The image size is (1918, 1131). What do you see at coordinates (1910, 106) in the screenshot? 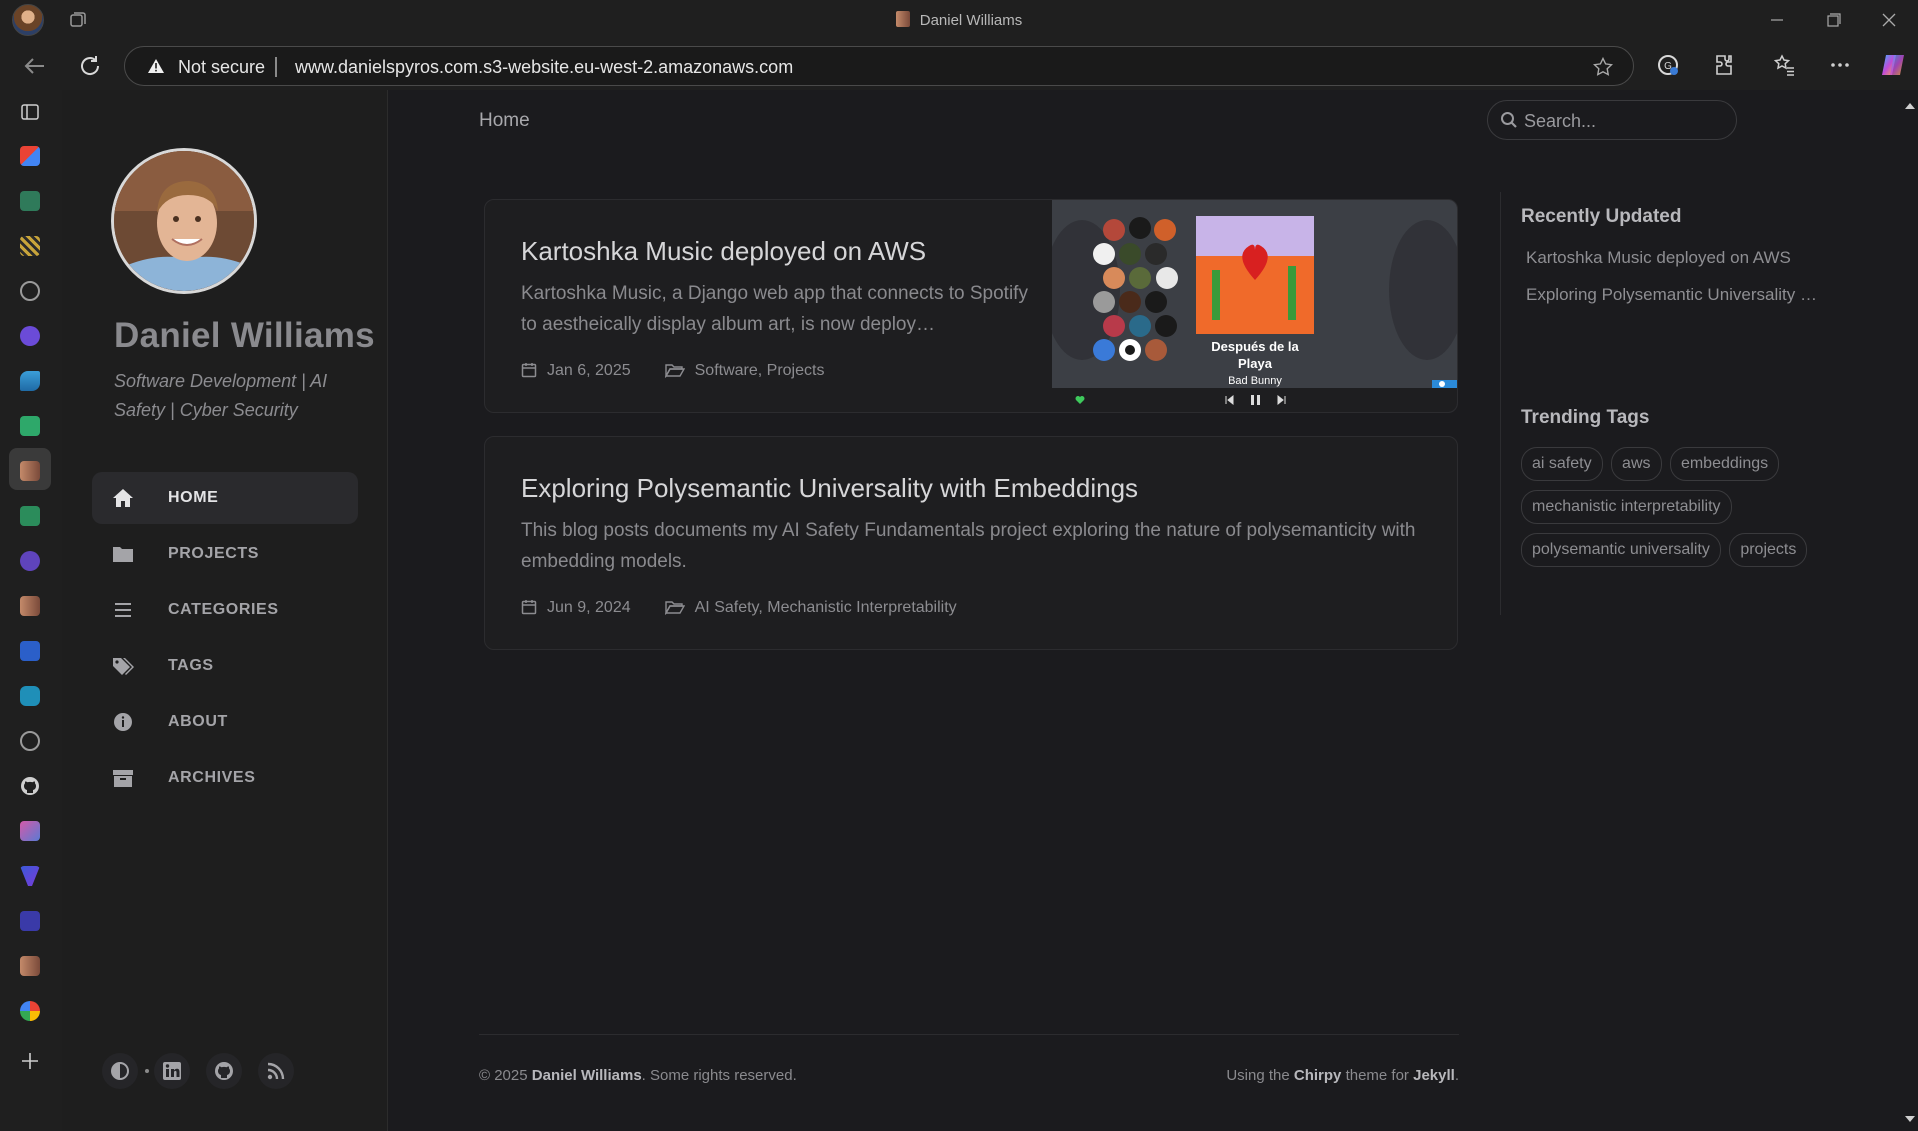
I see `scroll-up-icon` at bounding box center [1910, 106].